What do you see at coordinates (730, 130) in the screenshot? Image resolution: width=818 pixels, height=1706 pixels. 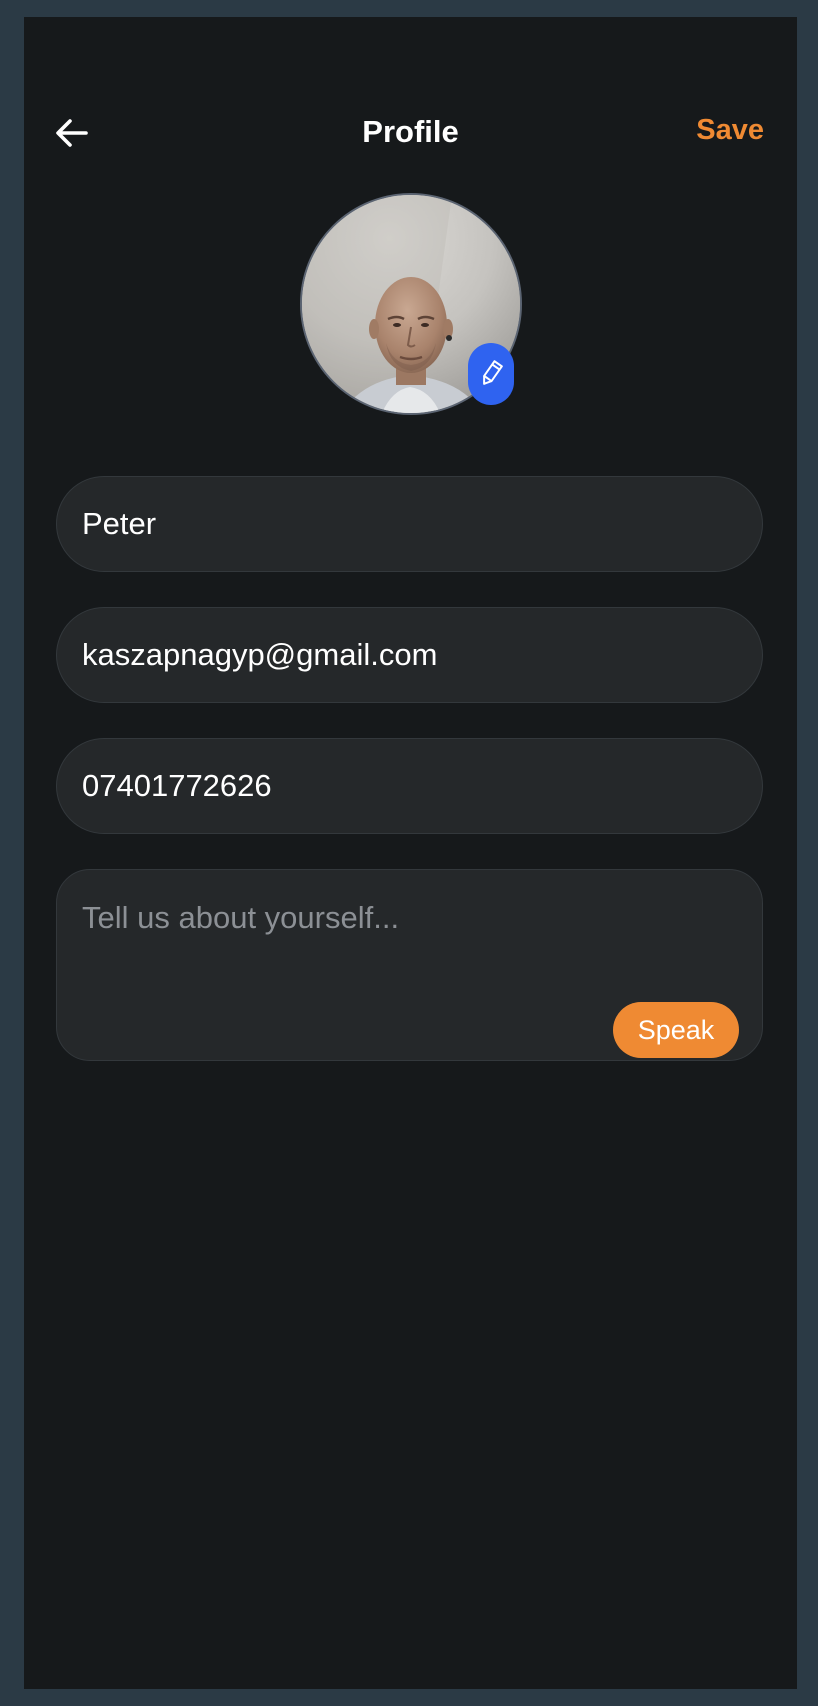 I see `save-button: Save` at bounding box center [730, 130].